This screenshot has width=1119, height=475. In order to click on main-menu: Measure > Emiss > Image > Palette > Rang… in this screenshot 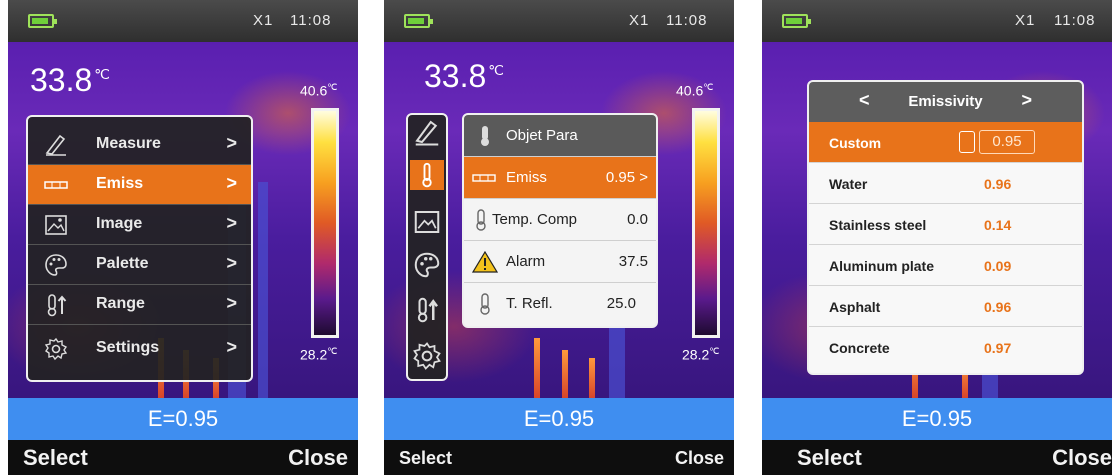, I will do `click(139, 248)`.